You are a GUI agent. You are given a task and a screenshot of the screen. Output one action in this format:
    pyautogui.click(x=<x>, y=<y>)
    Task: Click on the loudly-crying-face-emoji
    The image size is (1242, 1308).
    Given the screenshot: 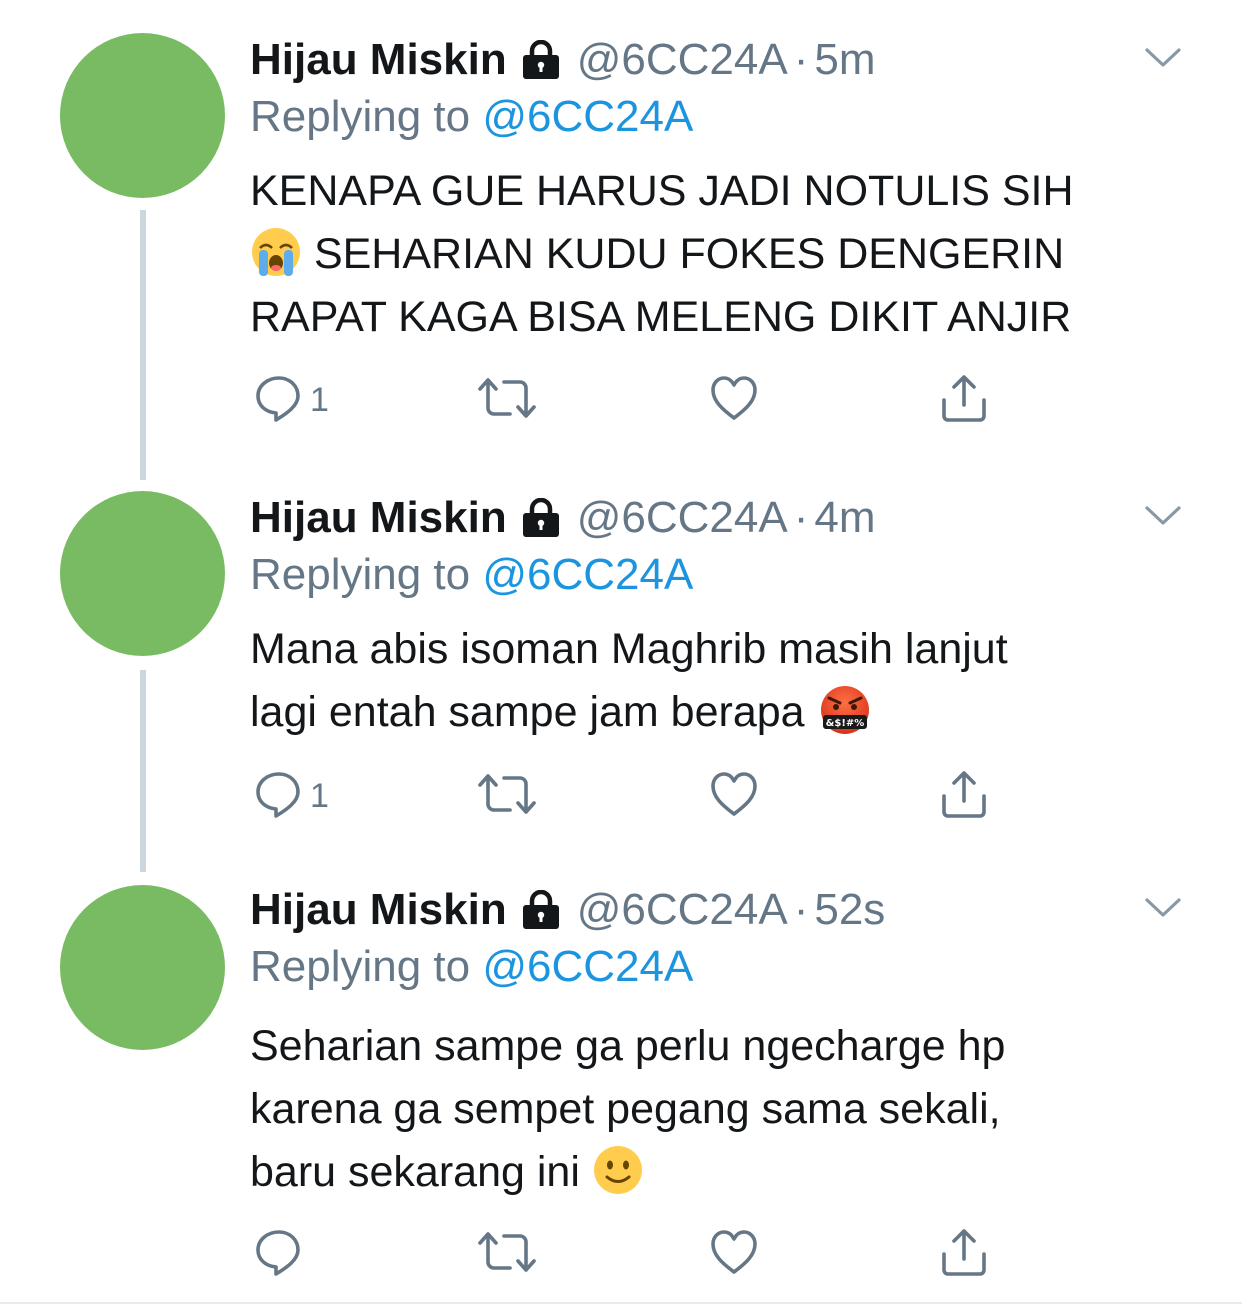 What is the action you would take?
    pyautogui.click(x=276, y=252)
    